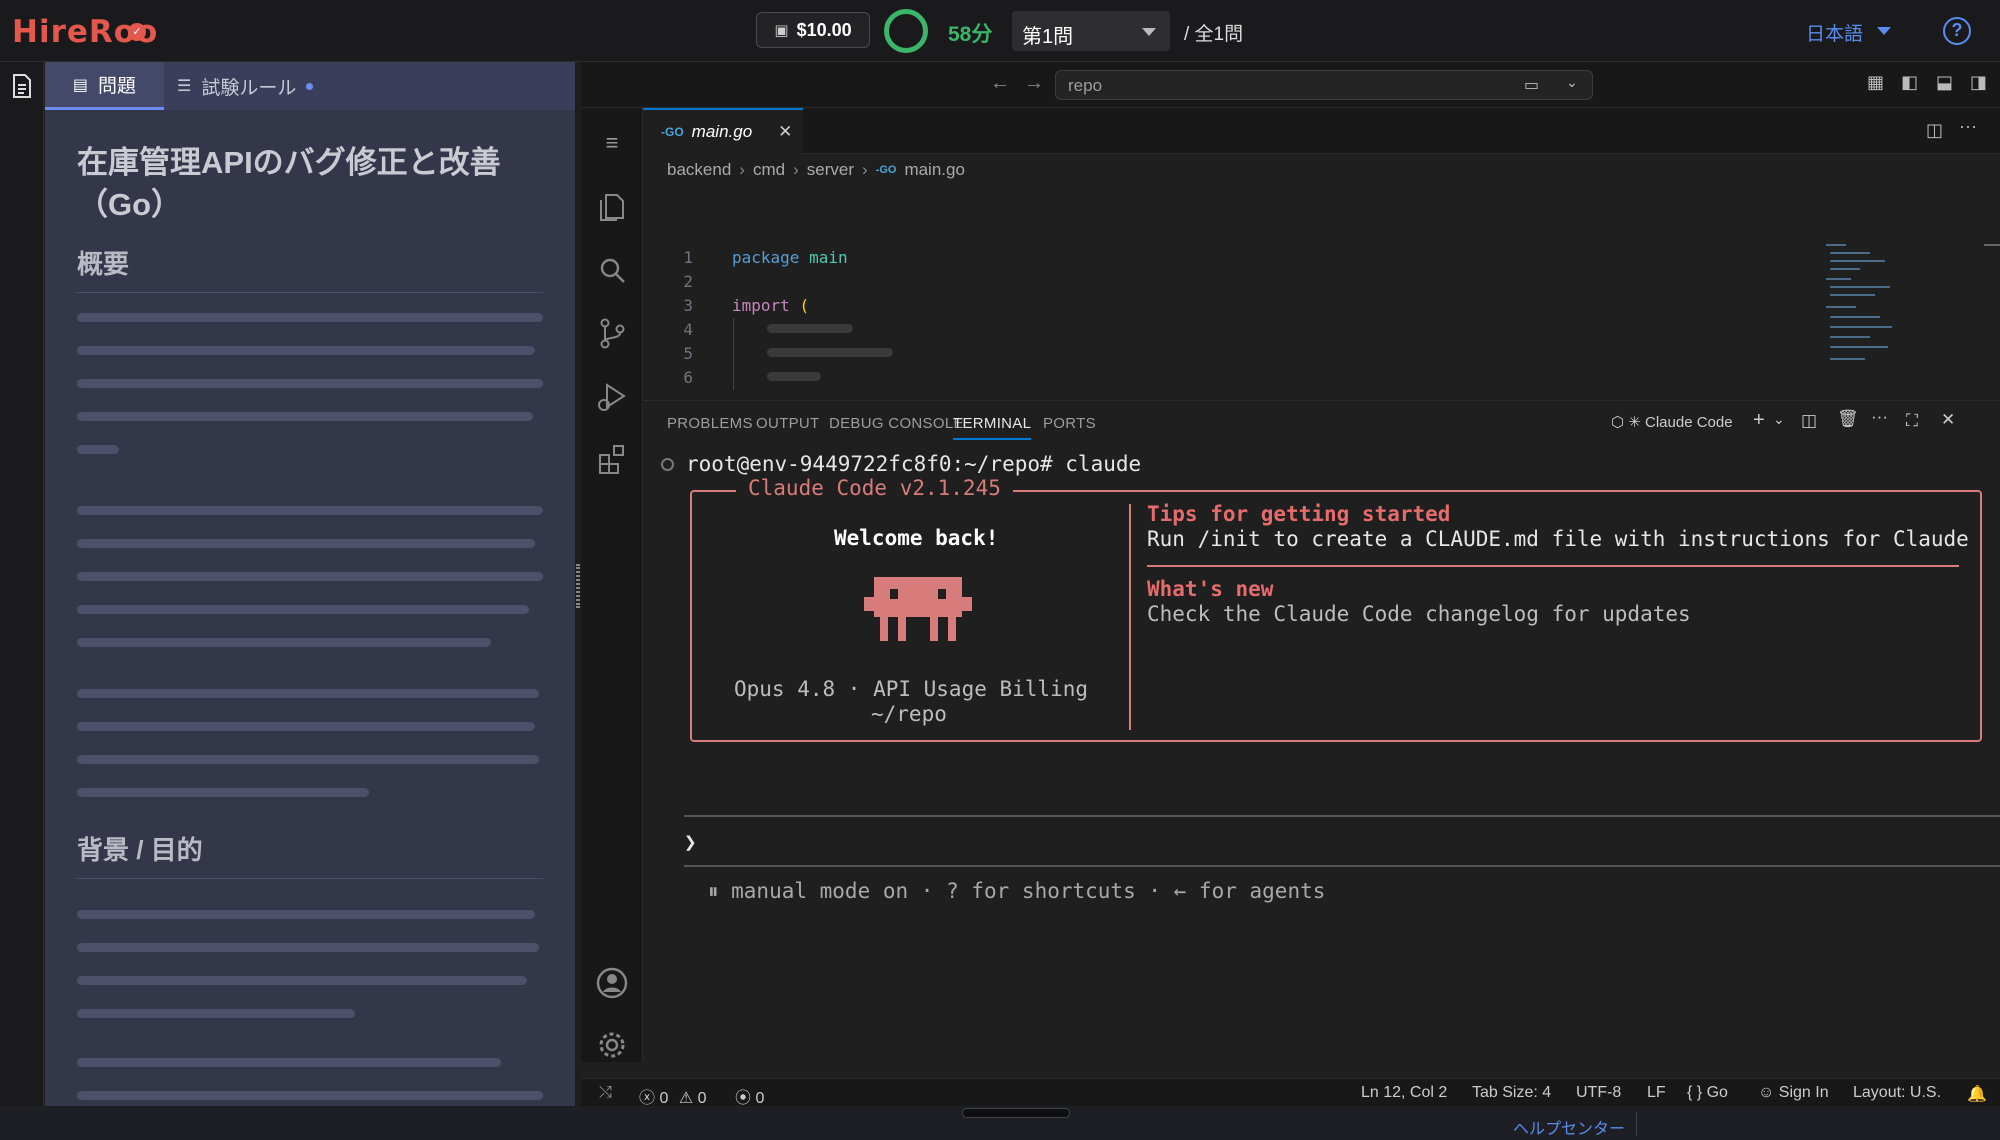  I want to click on search-icon, so click(612, 271).